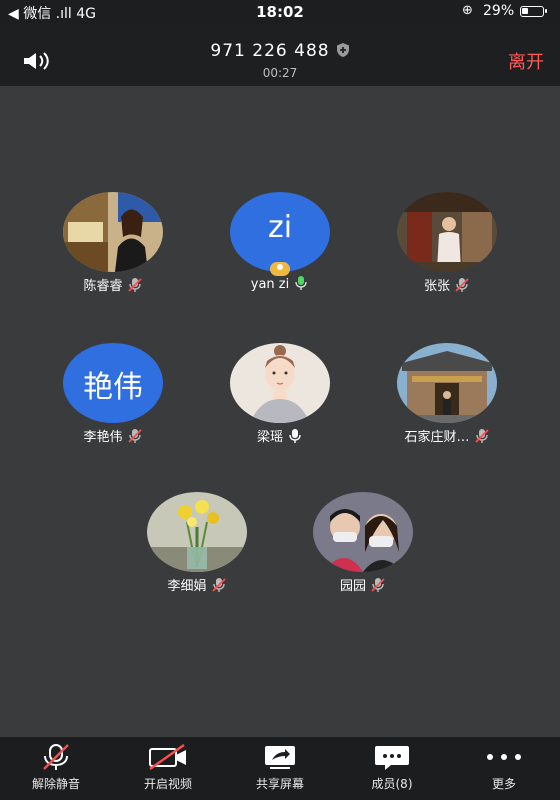 The width and height of the screenshot is (560, 800). I want to click on mic-icon, so click(295, 438).